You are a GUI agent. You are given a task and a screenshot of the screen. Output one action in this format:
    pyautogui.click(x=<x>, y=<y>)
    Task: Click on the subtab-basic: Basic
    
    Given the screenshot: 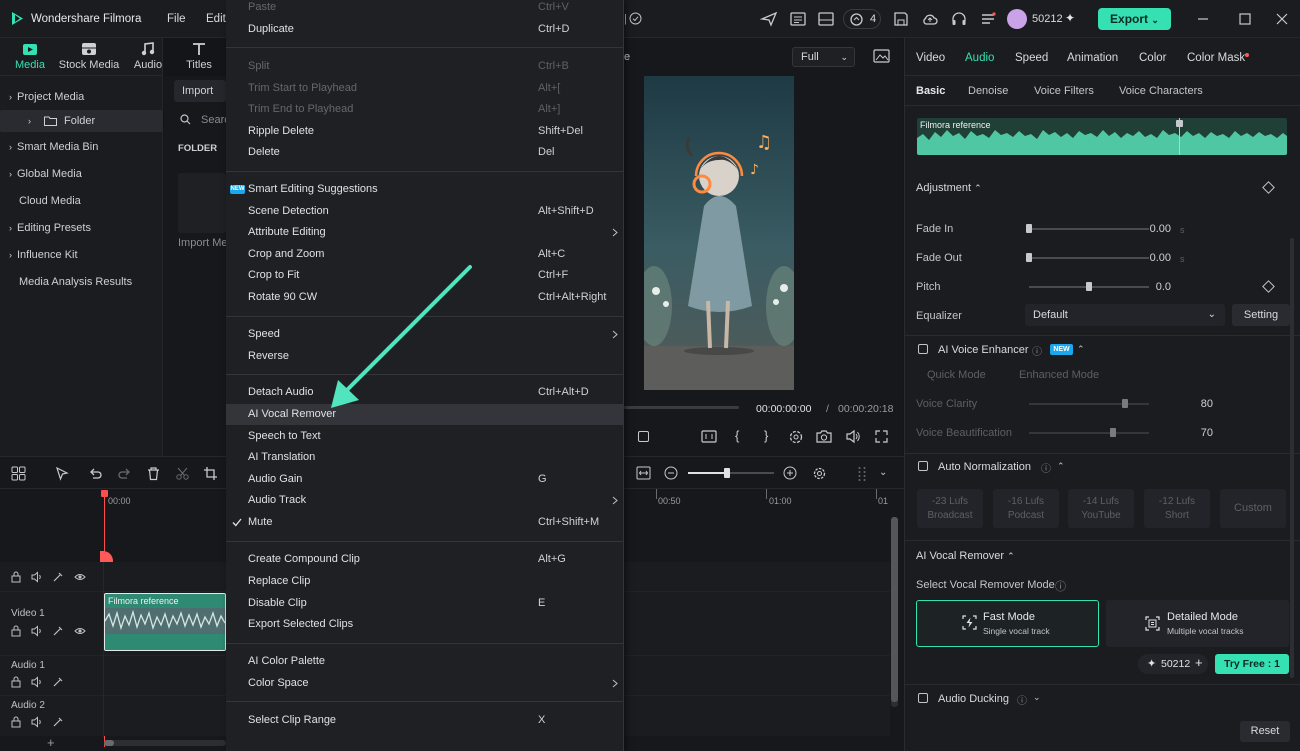 What is the action you would take?
    pyautogui.click(x=930, y=91)
    